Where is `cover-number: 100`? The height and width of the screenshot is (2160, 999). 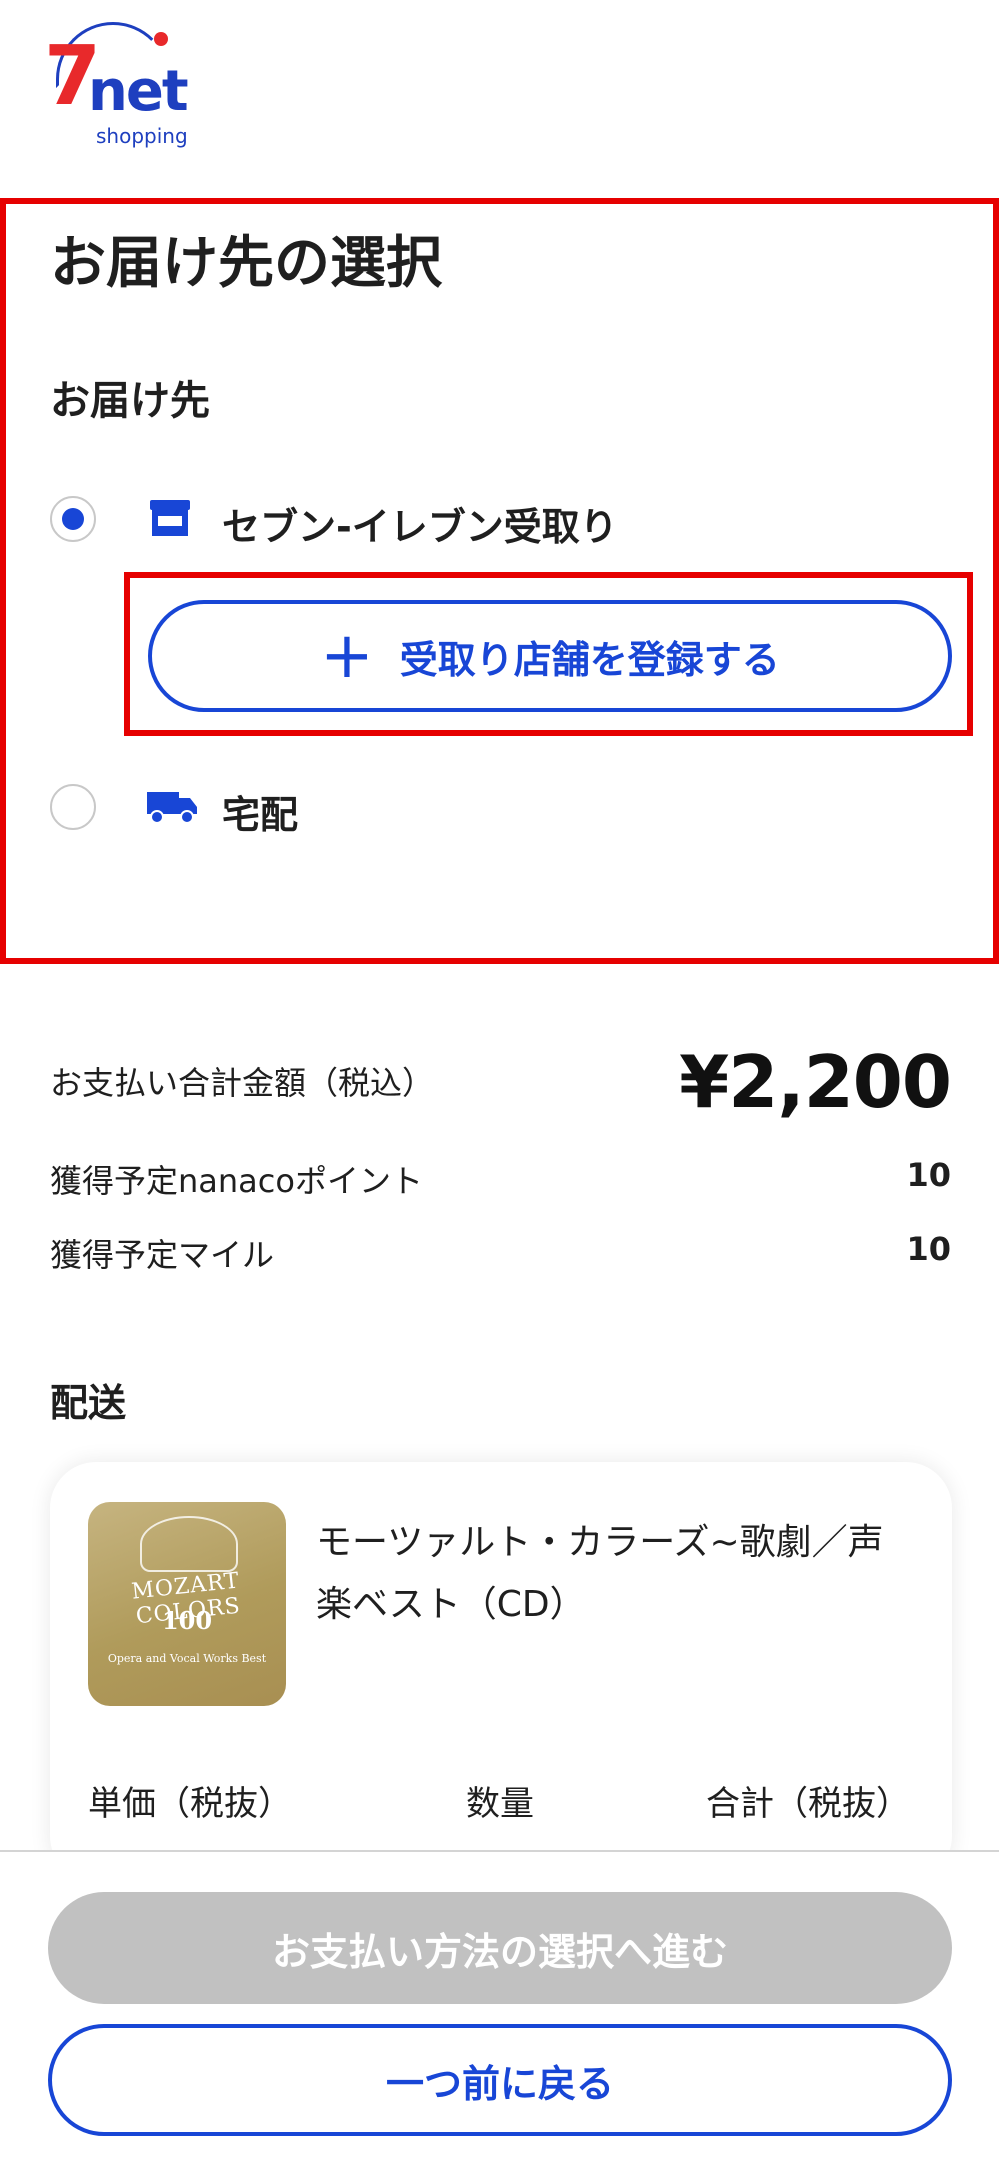
cover-number: 100 is located at coordinates (187, 1620).